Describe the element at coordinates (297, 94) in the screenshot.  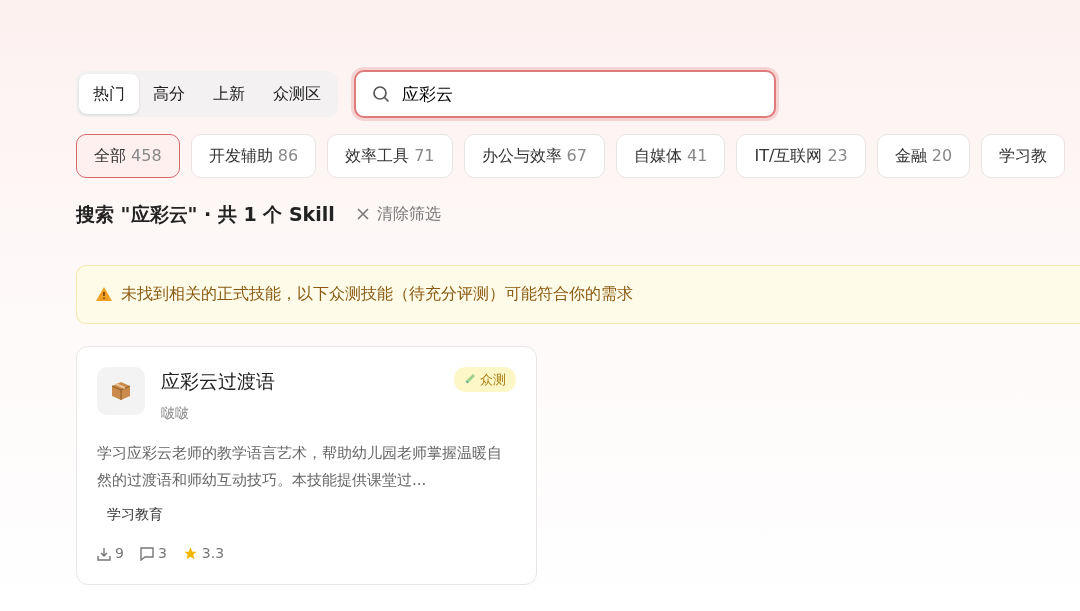
I see `tab: 众测区` at that location.